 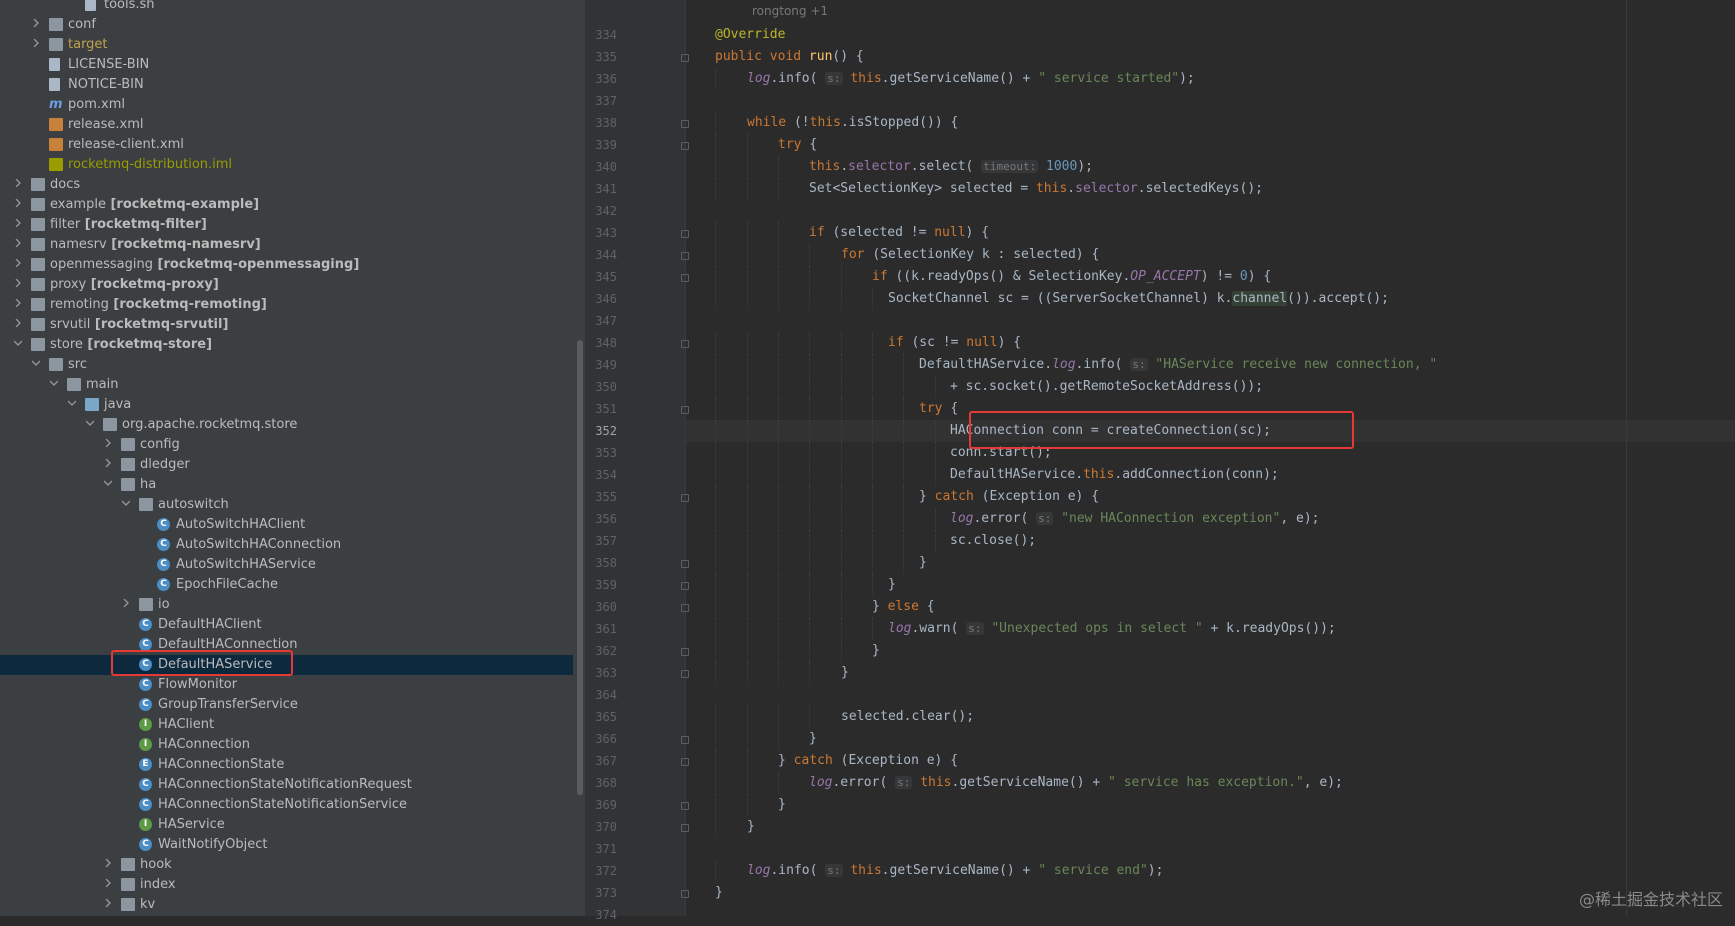 What do you see at coordinates (286, 865) in the screenshot?
I see `tree-item-hook: hook` at bounding box center [286, 865].